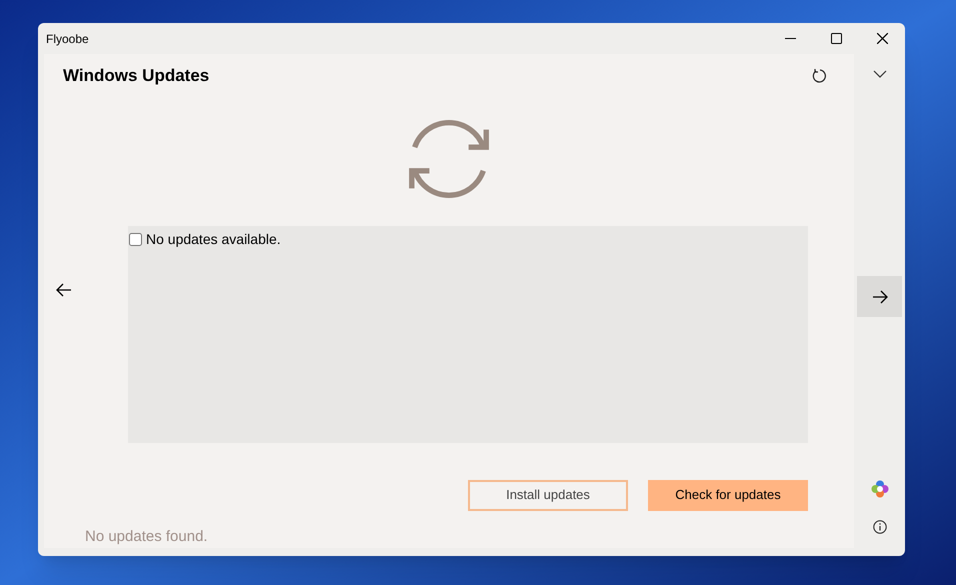  I want to click on back-arrow-icon, so click(64, 290).